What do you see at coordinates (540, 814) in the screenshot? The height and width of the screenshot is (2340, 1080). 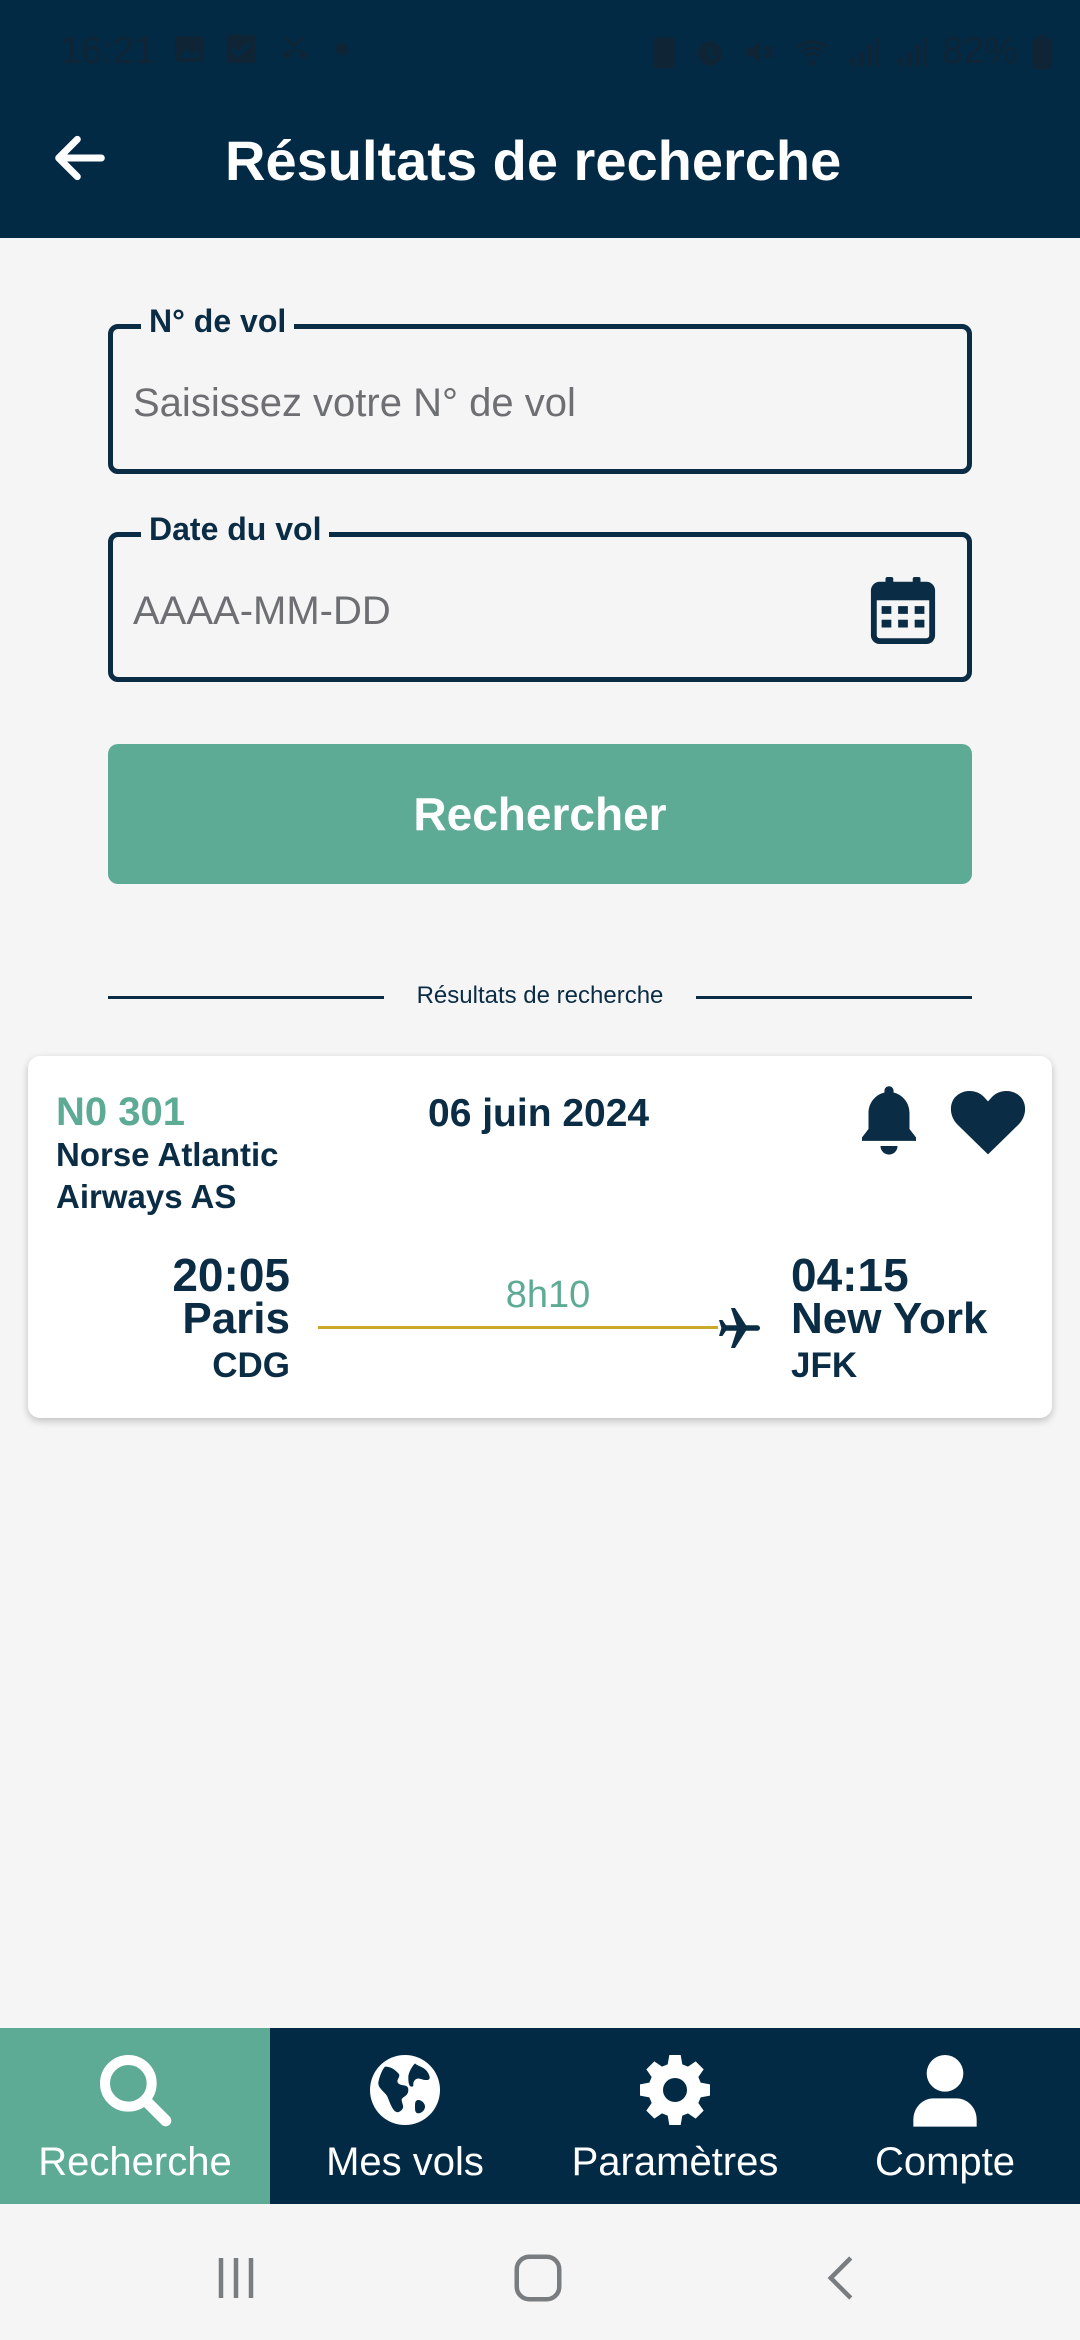 I see `search-button: Rechercher` at bounding box center [540, 814].